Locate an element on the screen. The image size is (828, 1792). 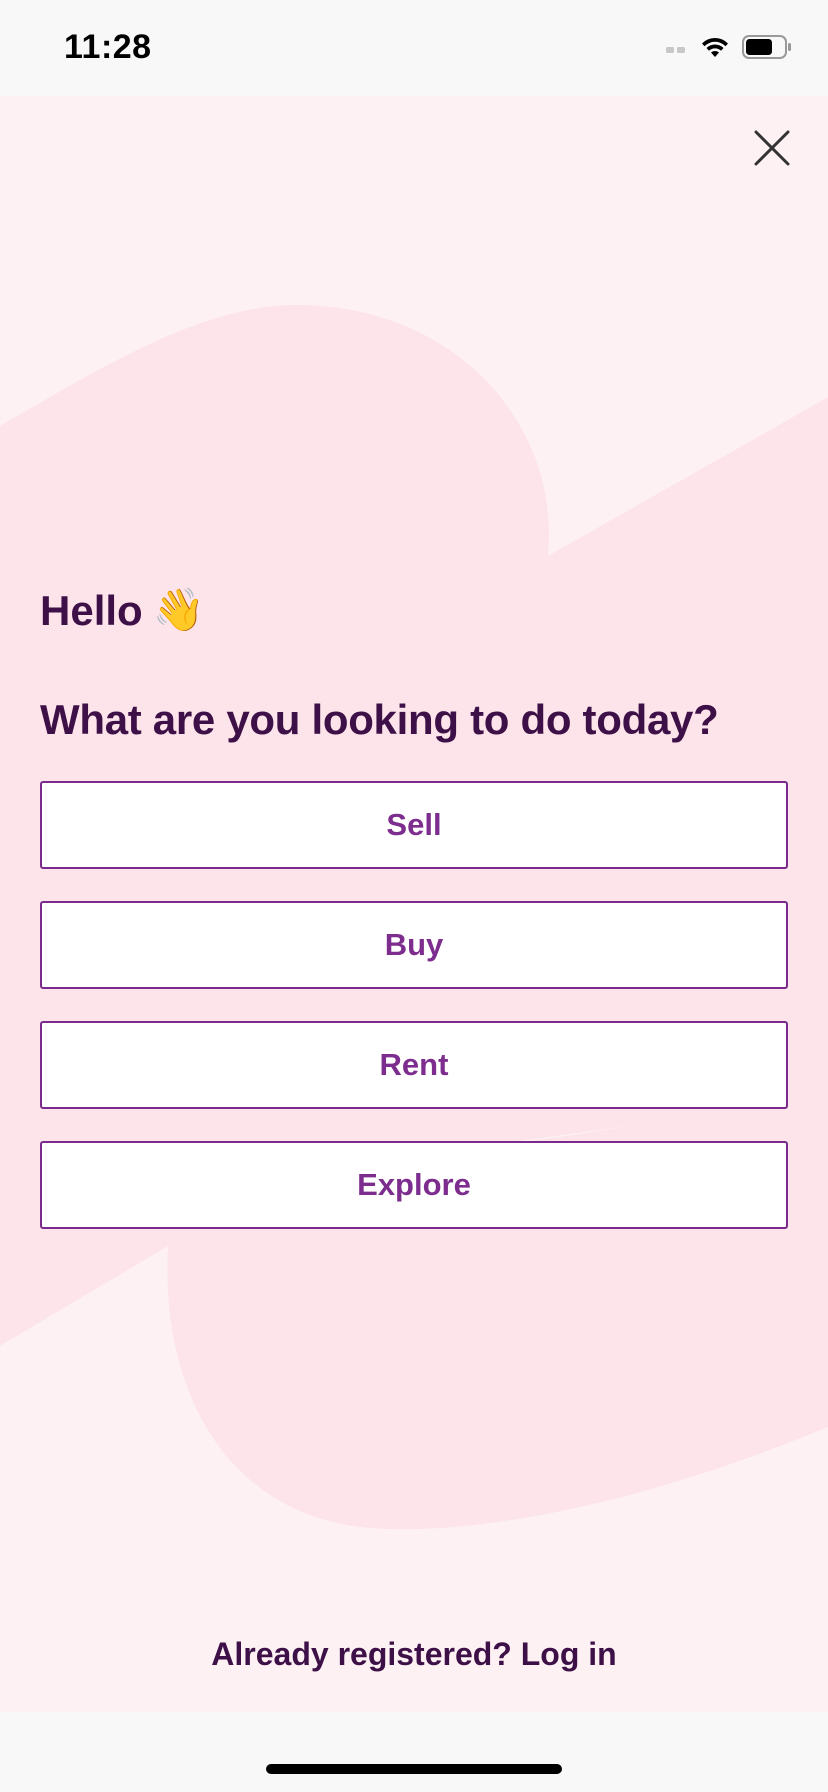
status-bar: 11:28 is located at coordinates (414, 48).